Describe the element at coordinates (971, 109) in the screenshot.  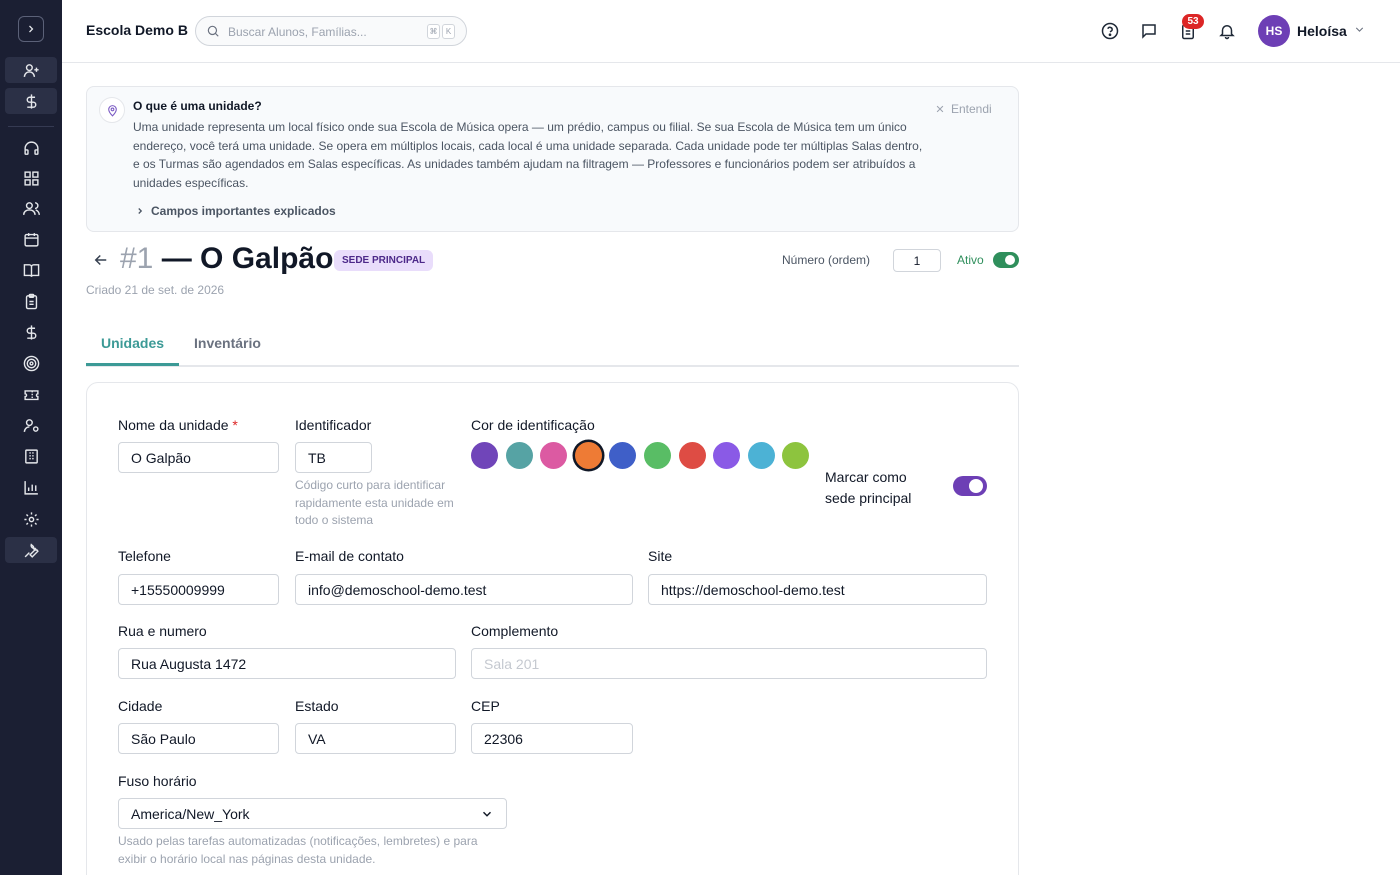
I see `dismiss-label: Entendi` at that location.